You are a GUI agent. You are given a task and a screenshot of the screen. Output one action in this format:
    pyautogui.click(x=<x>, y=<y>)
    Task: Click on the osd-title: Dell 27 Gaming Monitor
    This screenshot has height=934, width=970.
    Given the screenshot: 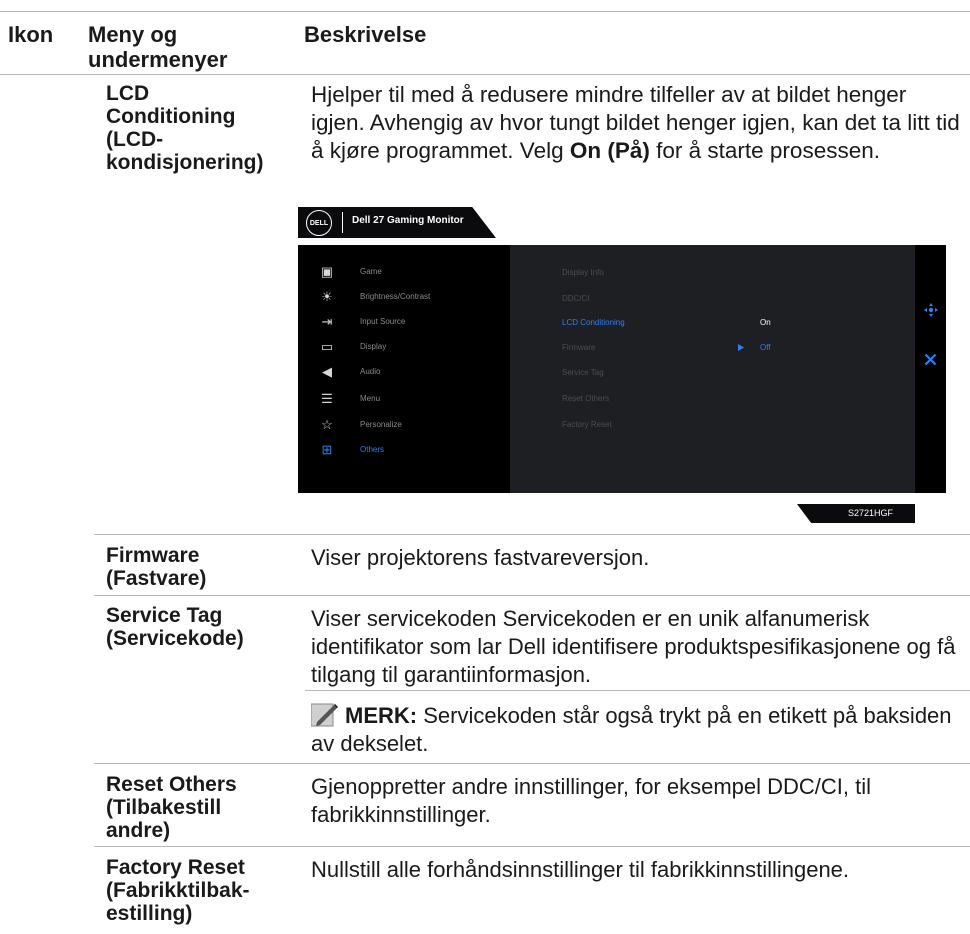 What is the action you would take?
    pyautogui.click(x=408, y=220)
    